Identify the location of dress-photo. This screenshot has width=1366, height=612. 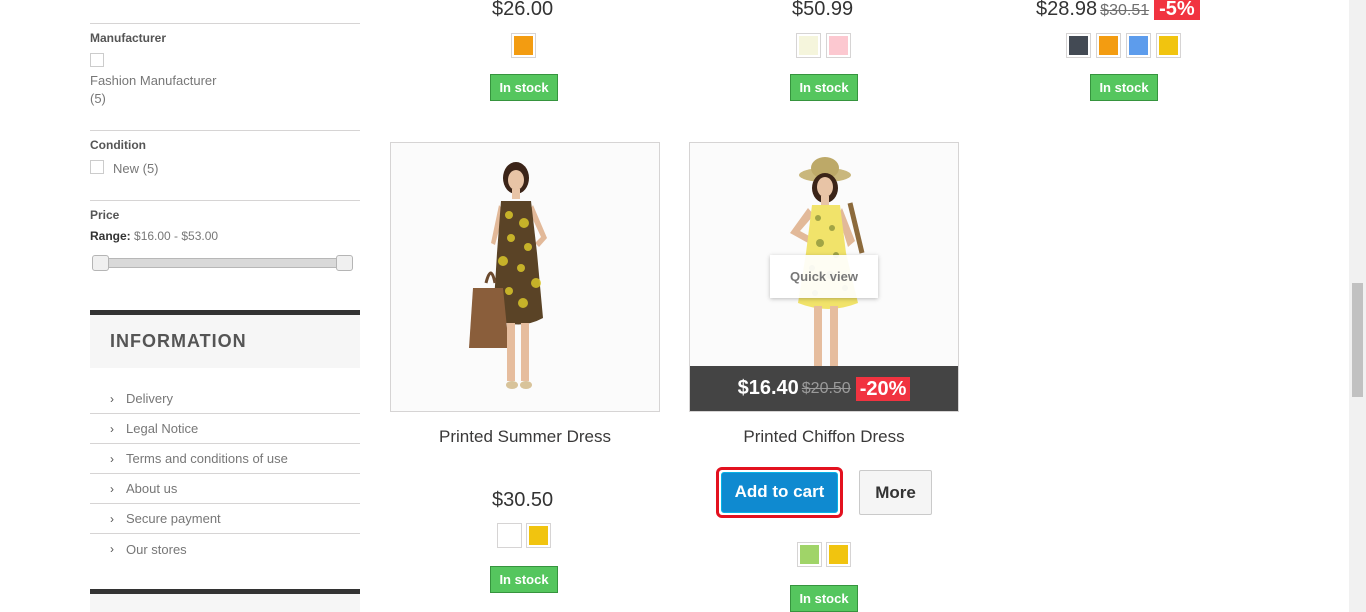
(525, 277).